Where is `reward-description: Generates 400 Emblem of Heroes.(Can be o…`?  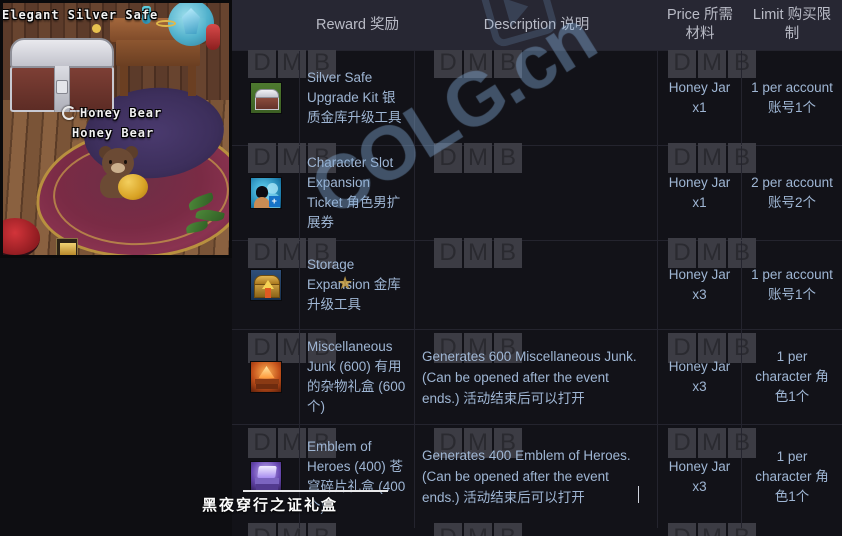 reward-description: Generates 400 Emblem of Heroes.(Can be o… is located at coordinates (526, 476).